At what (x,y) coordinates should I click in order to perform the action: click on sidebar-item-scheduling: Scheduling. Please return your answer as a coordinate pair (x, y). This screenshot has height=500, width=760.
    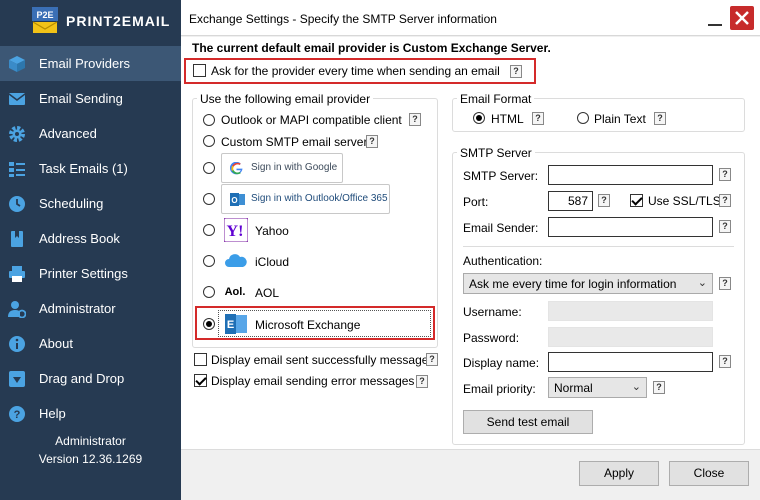
    Looking at the image, I should click on (90, 203).